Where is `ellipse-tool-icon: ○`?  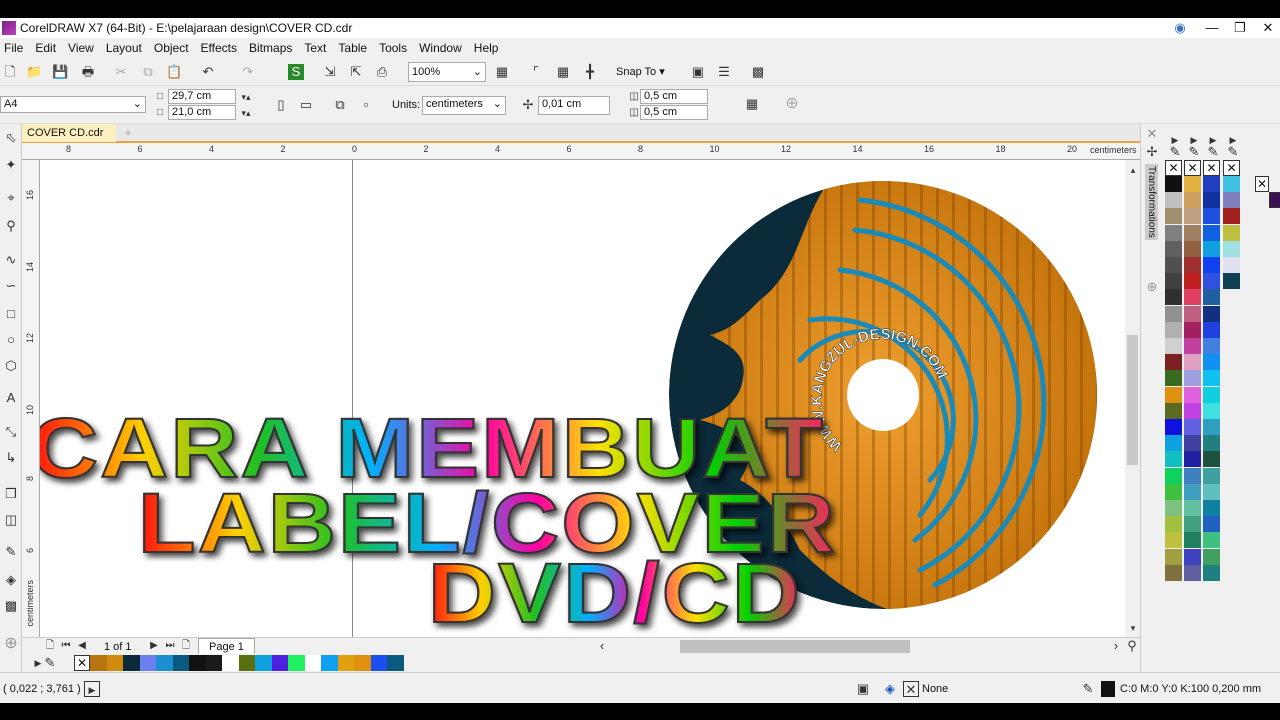
ellipse-tool-icon: ○ is located at coordinates (11, 340).